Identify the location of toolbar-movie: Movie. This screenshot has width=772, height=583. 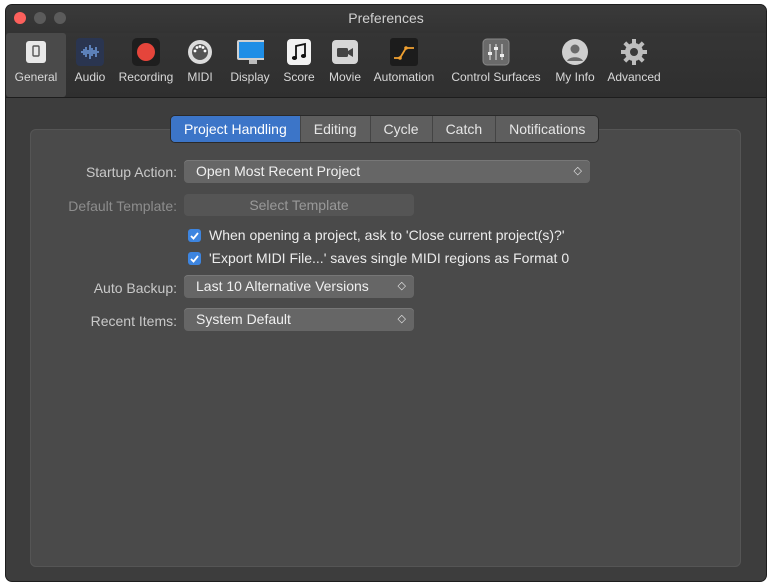
(345, 65).